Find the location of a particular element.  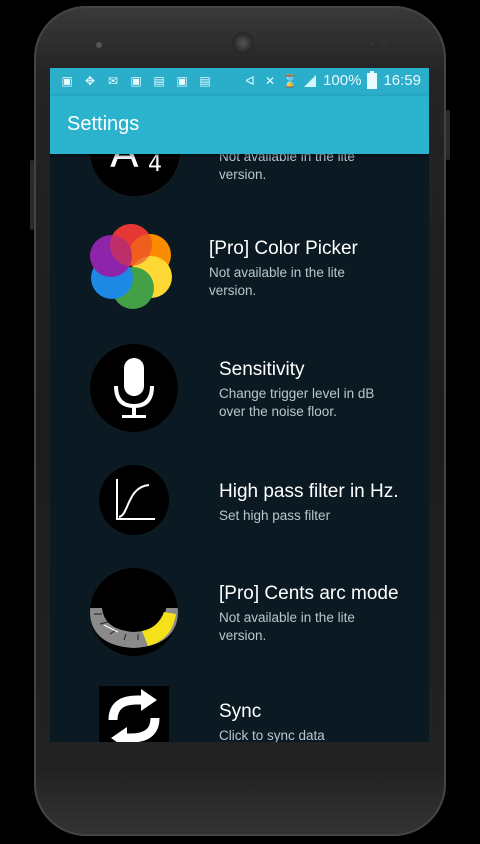

mail-icon: ✉ is located at coordinates (113, 81).